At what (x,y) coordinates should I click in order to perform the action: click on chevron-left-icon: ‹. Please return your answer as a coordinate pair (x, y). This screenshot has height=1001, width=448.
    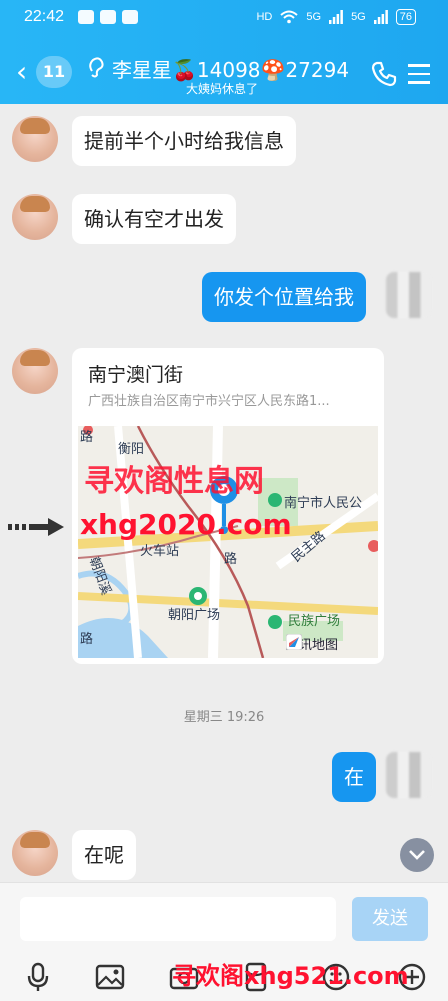
    Looking at the image, I should click on (22, 71).